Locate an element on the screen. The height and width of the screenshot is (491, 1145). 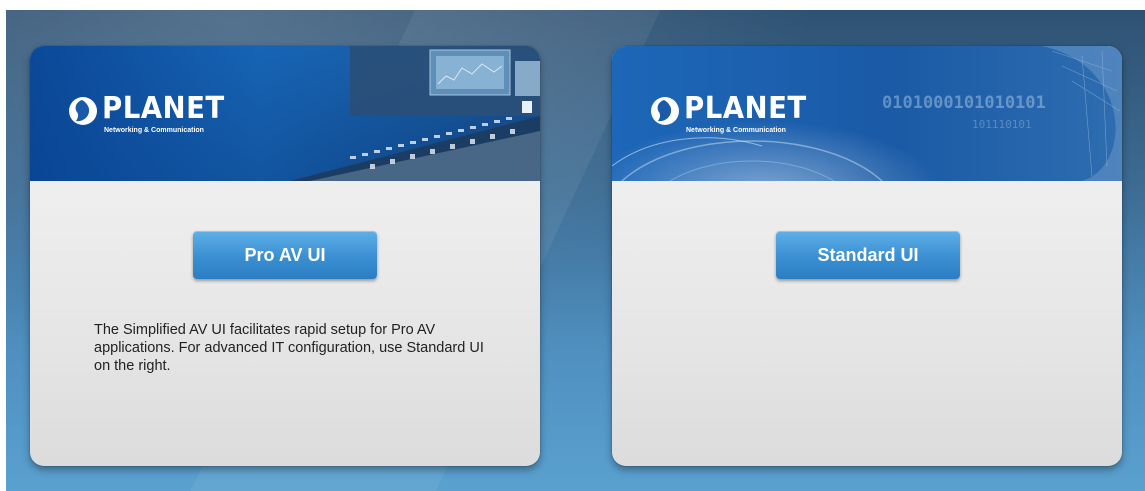
svg-text: 101110101 is located at coordinates (1002, 124).